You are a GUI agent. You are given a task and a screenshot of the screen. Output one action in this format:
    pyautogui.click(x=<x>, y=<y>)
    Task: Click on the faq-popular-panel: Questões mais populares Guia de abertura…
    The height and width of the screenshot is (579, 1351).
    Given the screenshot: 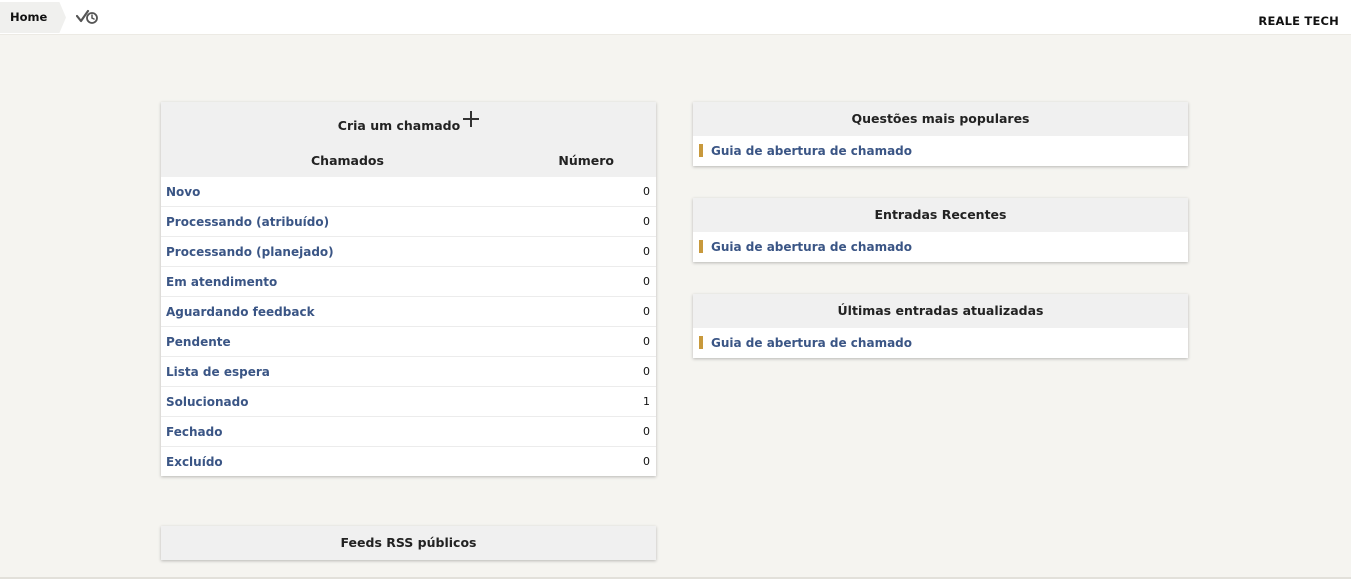 What is the action you would take?
    pyautogui.click(x=940, y=134)
    